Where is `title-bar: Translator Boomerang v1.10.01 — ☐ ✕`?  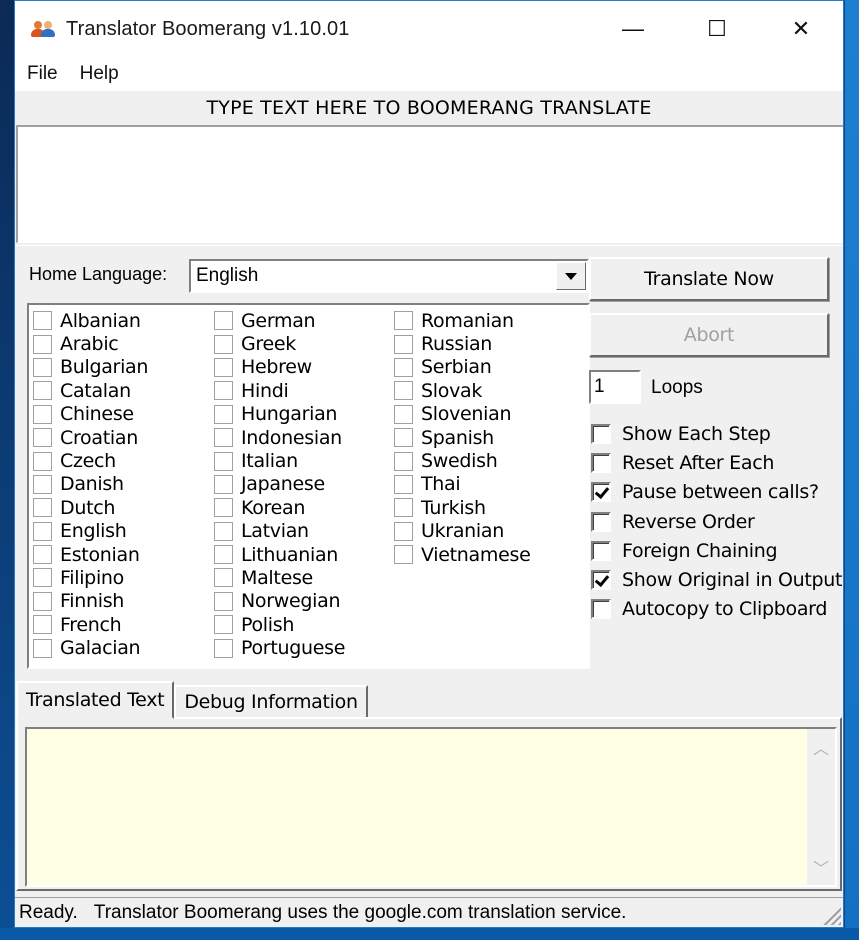 title-bar: Translator Boomerang v1.10.01 — ☐ ✕ is located at coordinates (429, 29).